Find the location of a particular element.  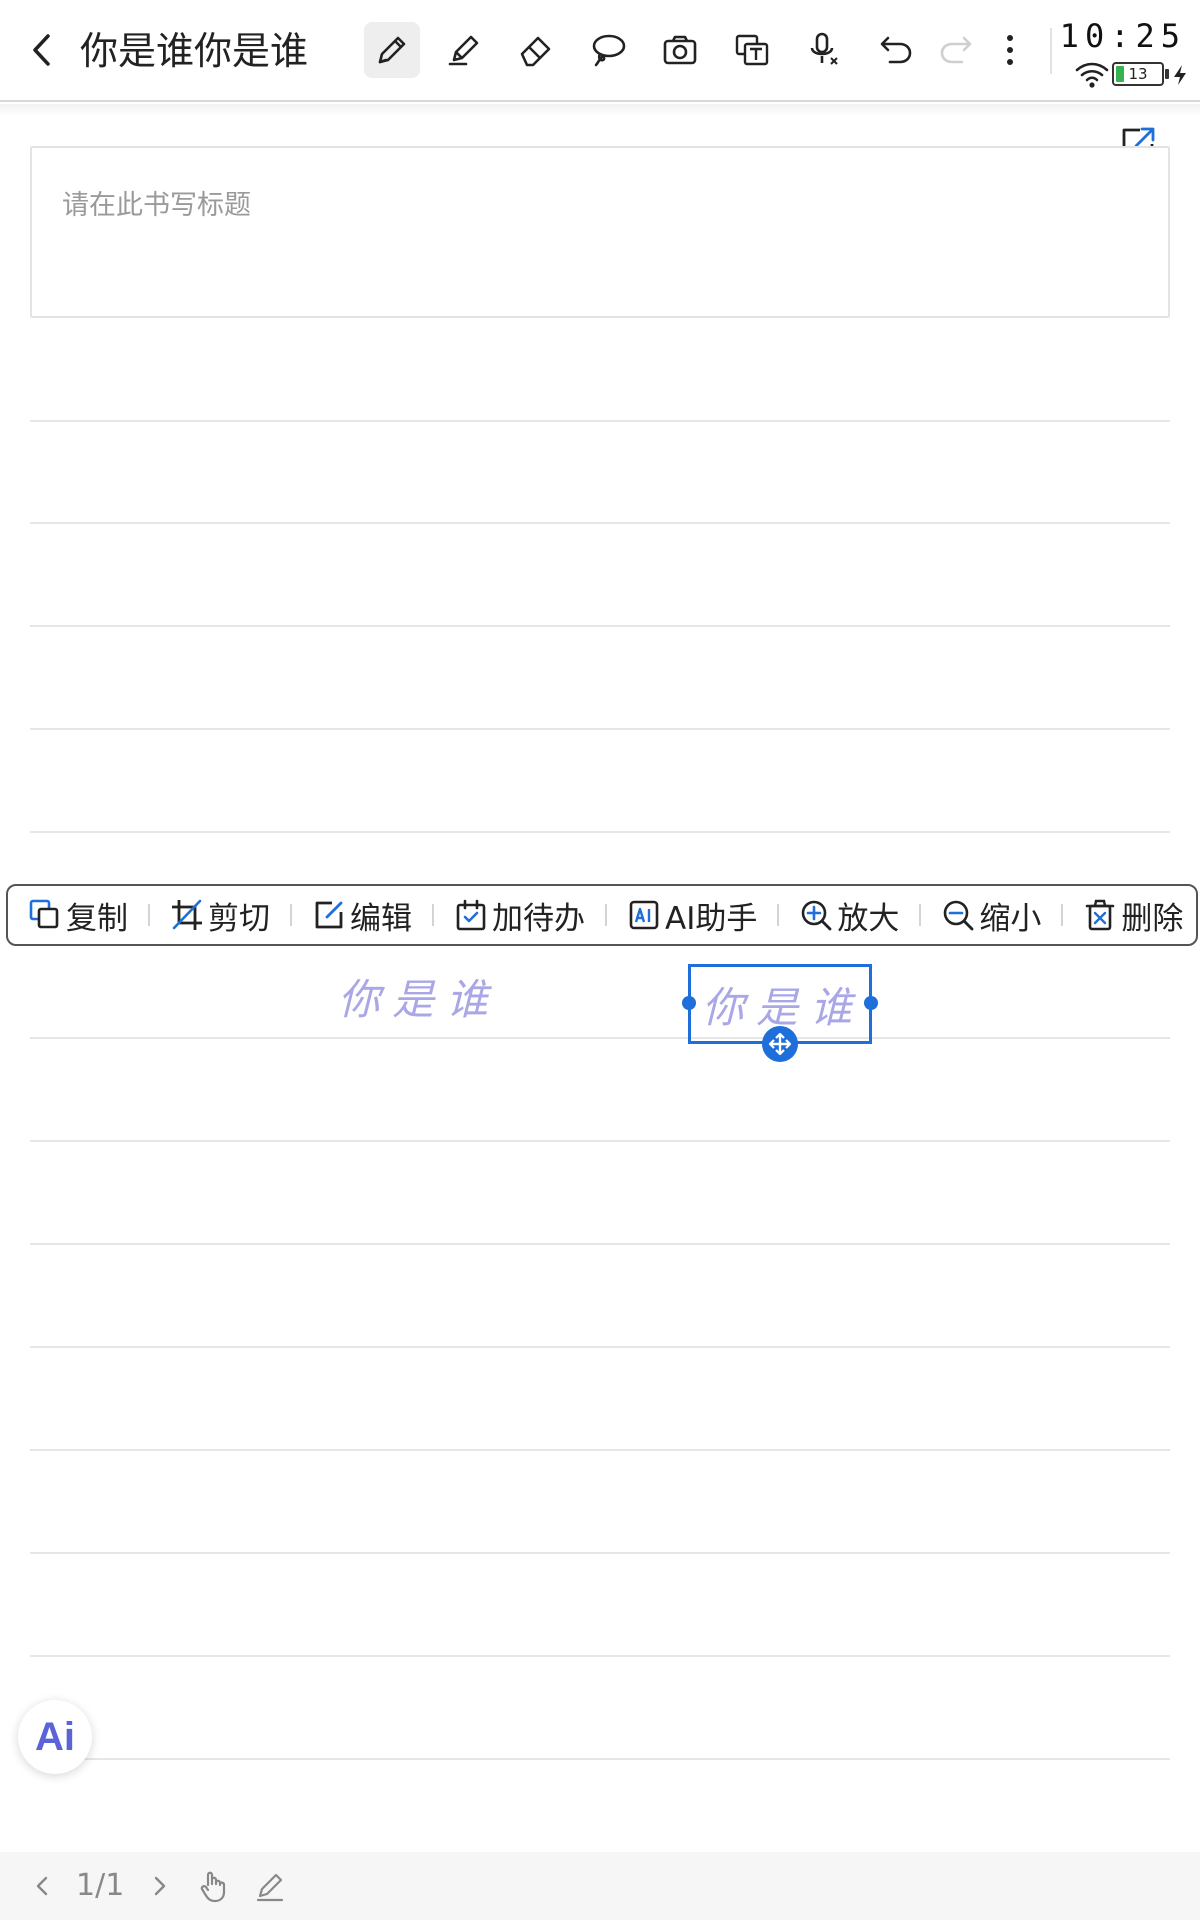

delete-icon is located at coordinates (1100, 915).